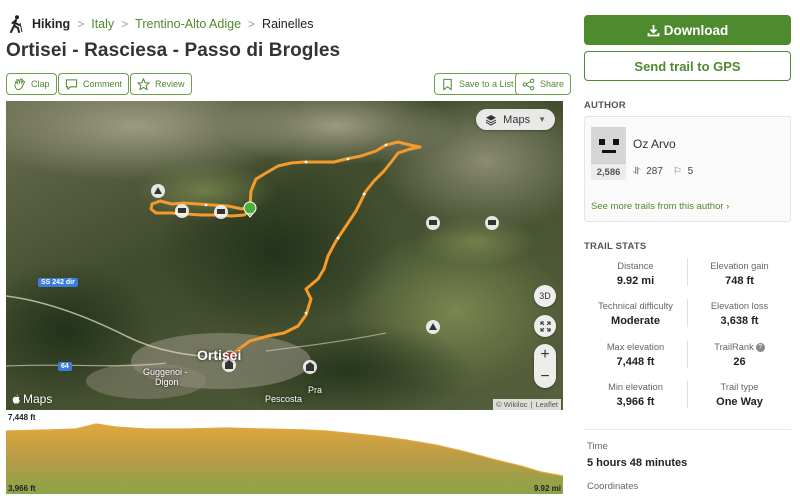 The height and width of the screenshot is (496, 800). I want to click on map-label: Digon, so click(167, 382).